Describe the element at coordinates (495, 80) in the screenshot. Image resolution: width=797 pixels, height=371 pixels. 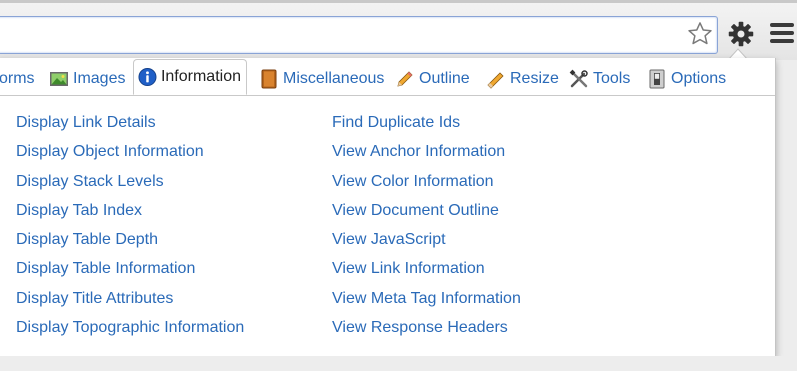
I see `ruler-icon` at that location.